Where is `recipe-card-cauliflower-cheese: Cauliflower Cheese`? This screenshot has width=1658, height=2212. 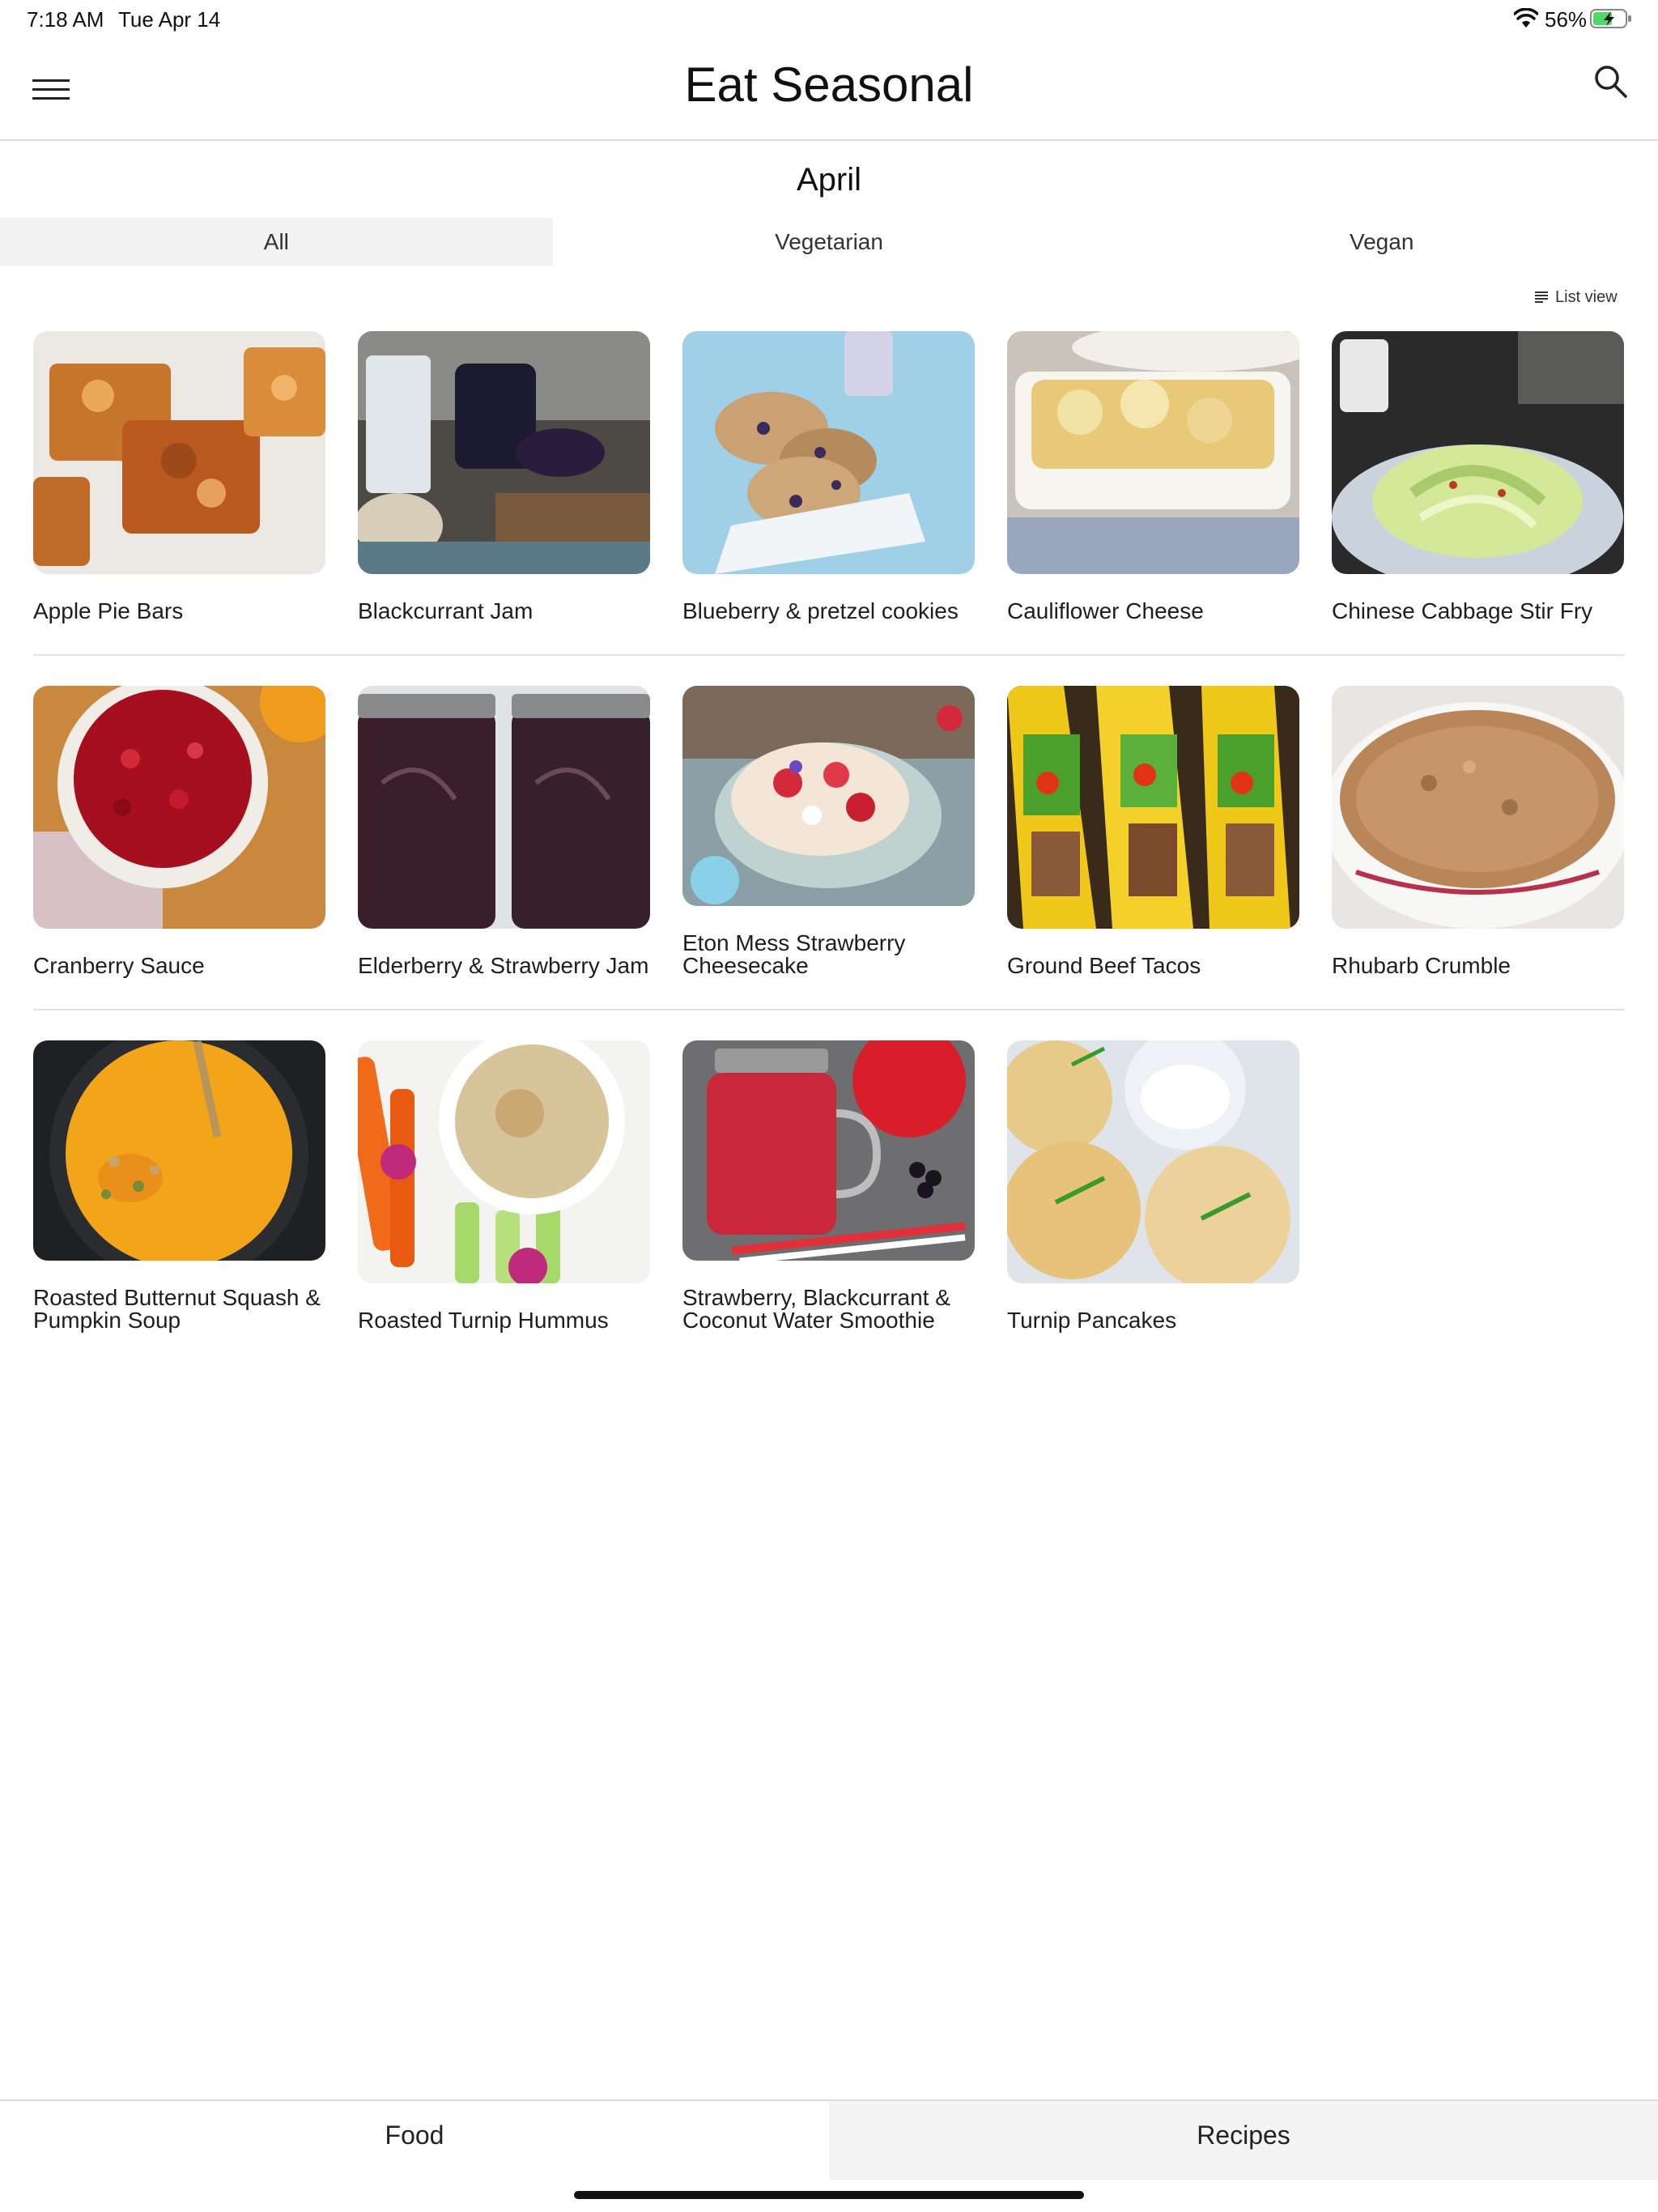 recipe-card-cauliflower-cheese: Cauliflower Cheese is located at coordinates (1153, 477).